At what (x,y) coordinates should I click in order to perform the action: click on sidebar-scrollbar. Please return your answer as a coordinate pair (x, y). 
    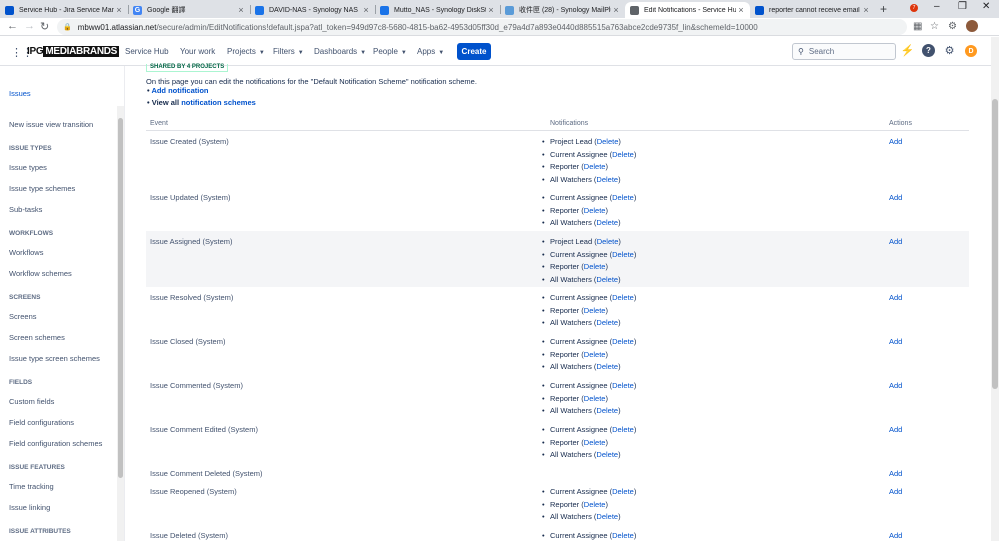
    Looking at the image, I should click on (120, 323).